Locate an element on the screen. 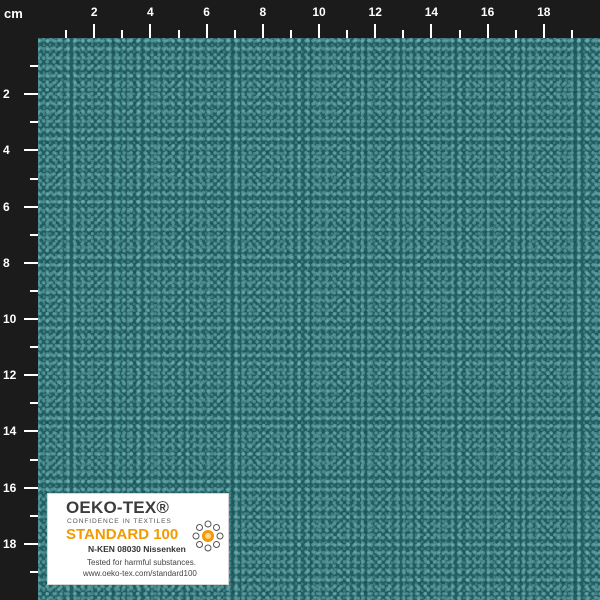  ruler-top-label: 4 is located at coordinates (150, 12).